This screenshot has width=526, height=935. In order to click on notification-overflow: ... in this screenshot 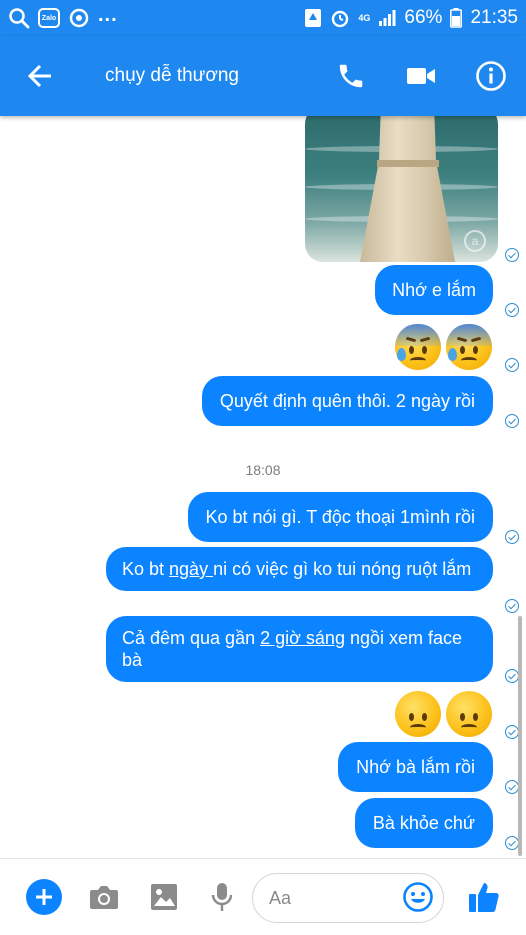, I will do `click(108, 14)`.